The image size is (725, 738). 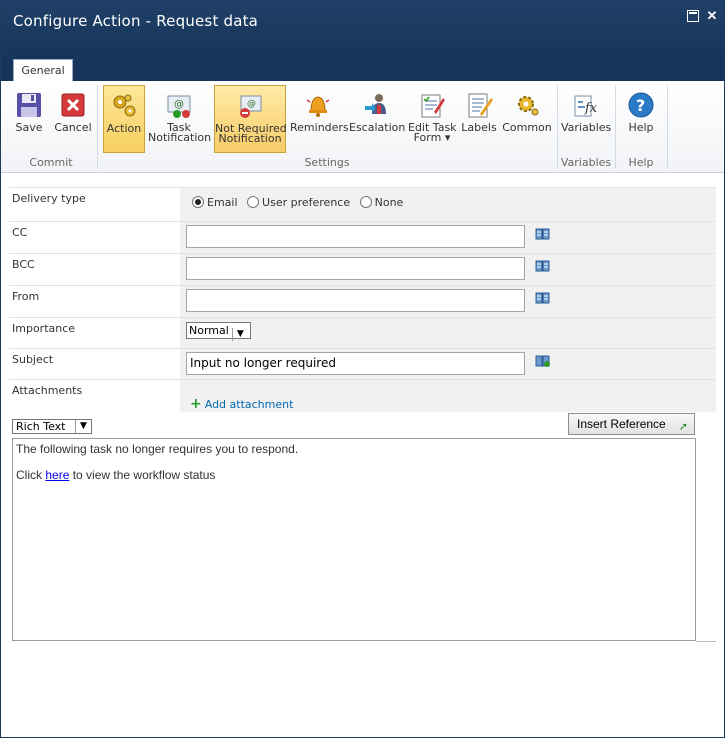 What do you see at coordinates (241, 404) in the screenshot?
I see `add-attachment-link: + Add attachment` at bounding box center [241, 404].